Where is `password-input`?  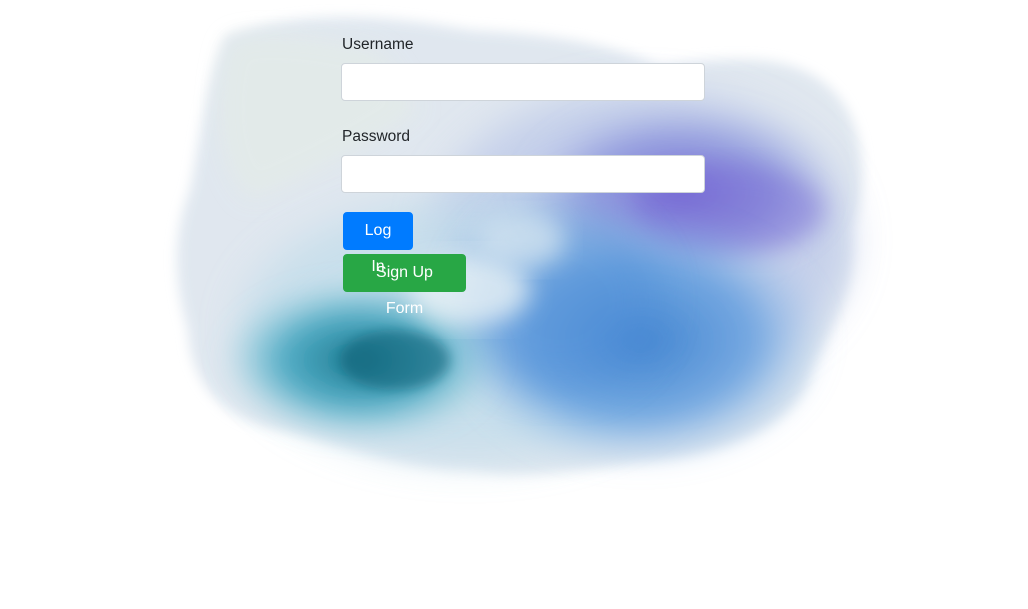 password-input is located at coordinates (523, 174).